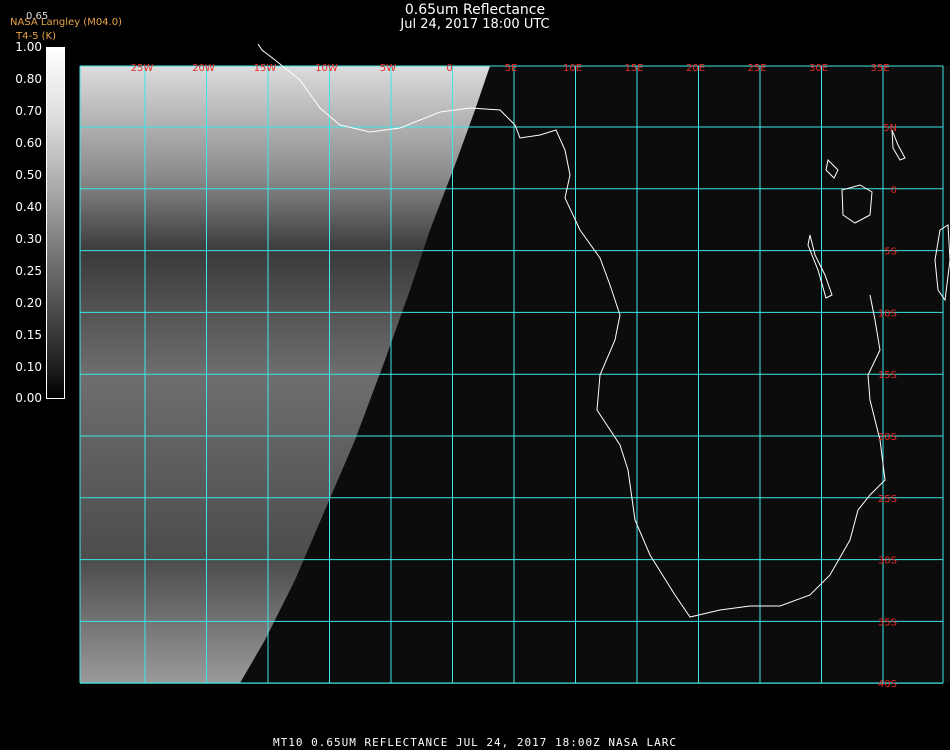 Image resolution: width=950 pixels, height=750 pixels. Describe the element at coordinates (28, 143) in the screenshot. I see `colorbar-tick-label: 0.60` at that location.